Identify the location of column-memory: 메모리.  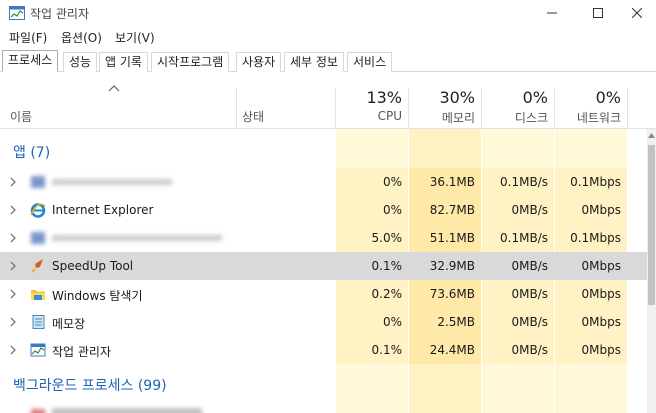
(442, 117).